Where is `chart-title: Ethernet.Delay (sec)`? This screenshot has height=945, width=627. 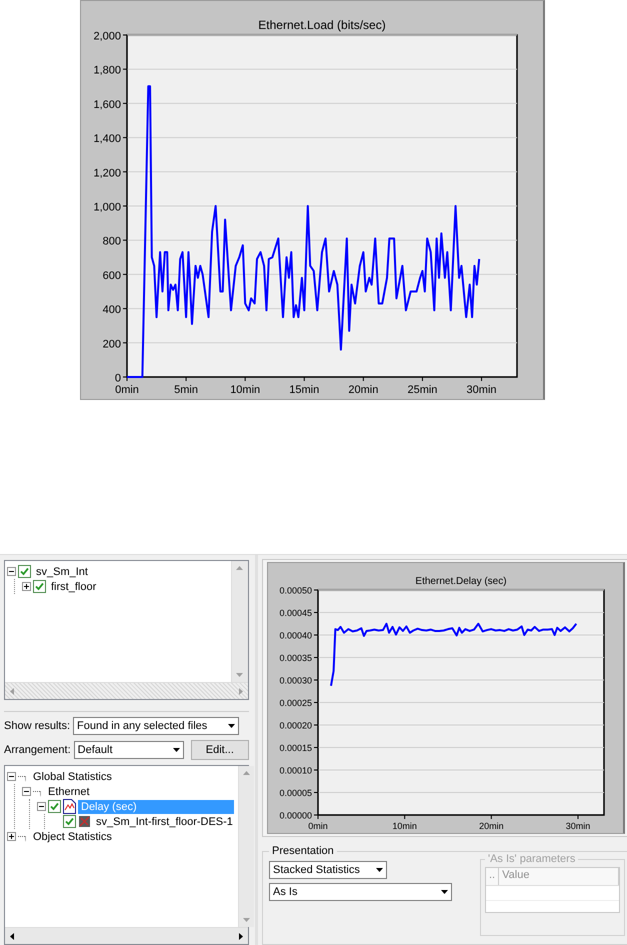
chart-title: Ethernet.Delay (sec) is located at coordinates (461, 581).